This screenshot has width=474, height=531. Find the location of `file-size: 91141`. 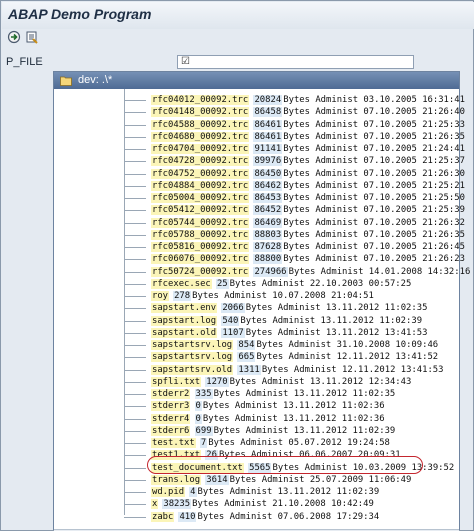

file-size: 91141 is located at coordinates (268, 149).